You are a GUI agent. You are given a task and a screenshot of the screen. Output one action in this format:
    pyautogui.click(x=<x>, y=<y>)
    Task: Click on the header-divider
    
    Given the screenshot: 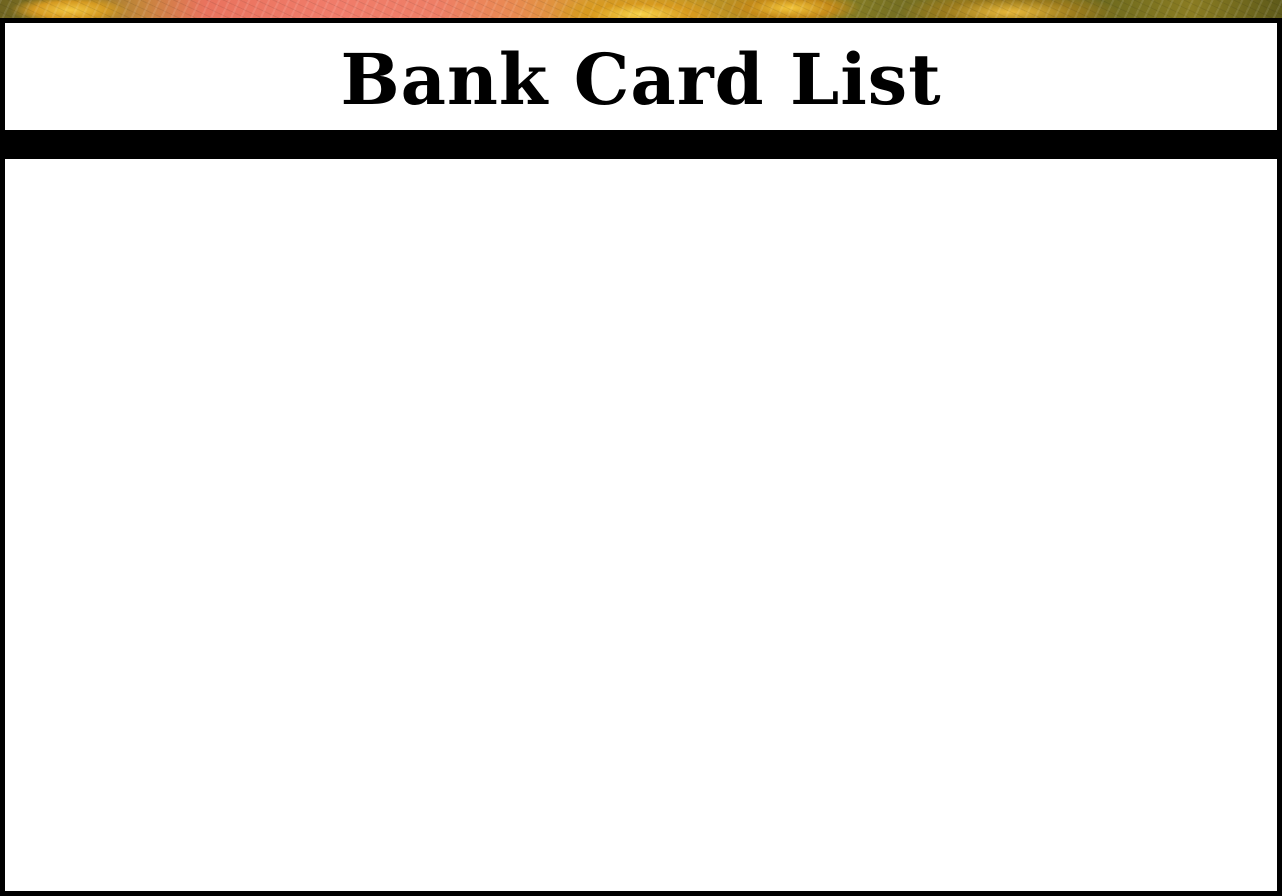 What is the action you would take?
    pyautogui.click(x=641, y=144)
    